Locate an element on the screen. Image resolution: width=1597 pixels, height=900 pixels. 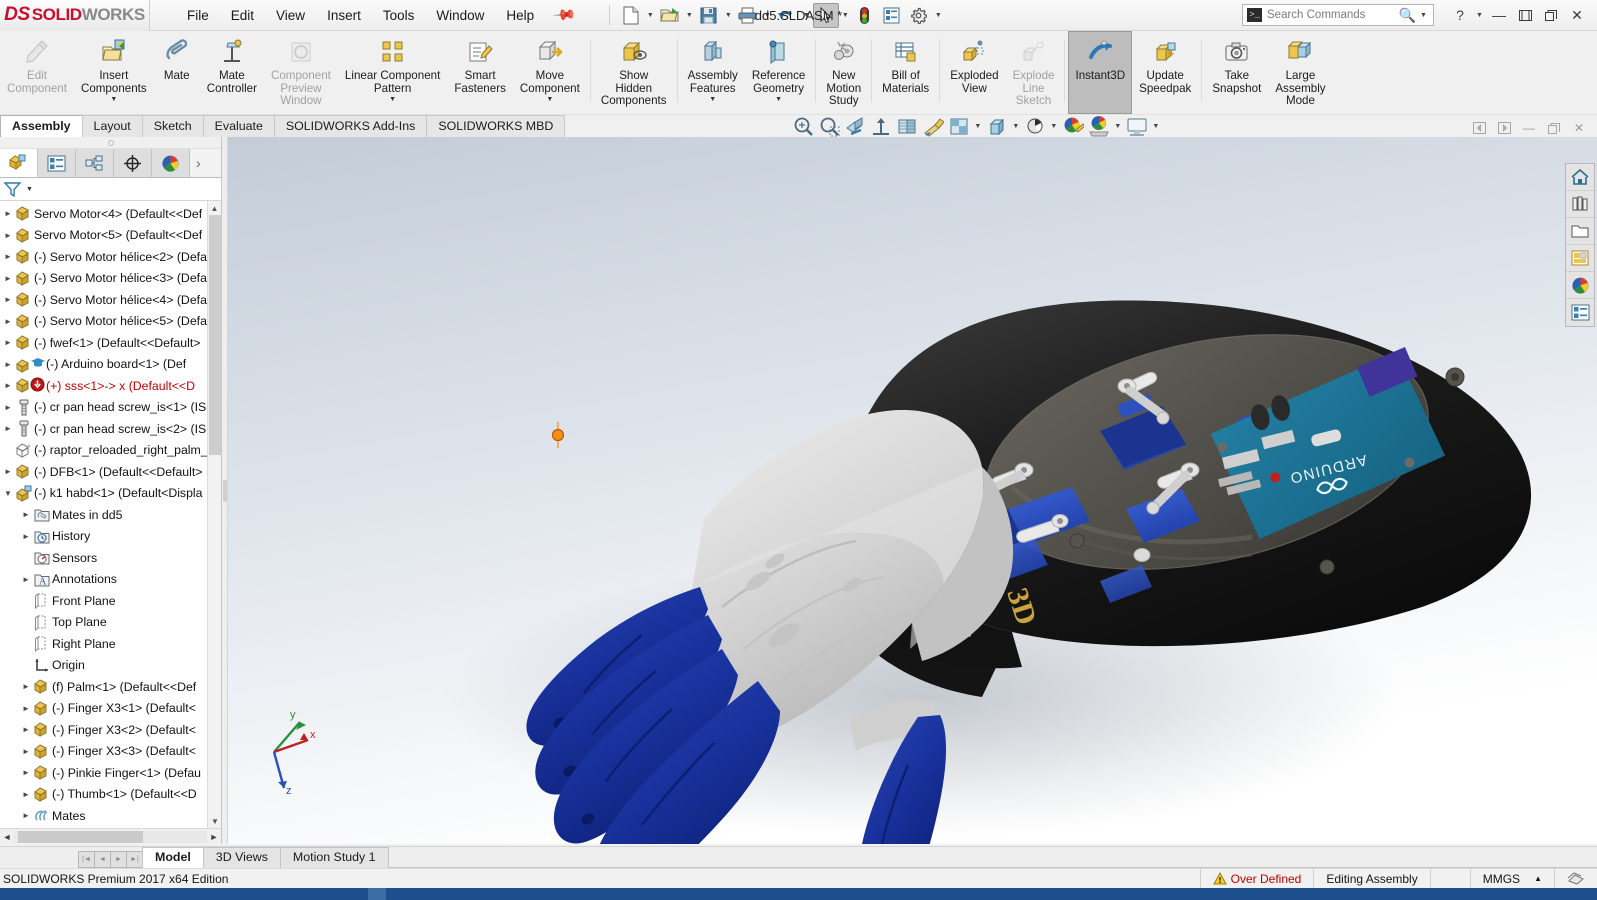
tree-node: ► History is located at coordinates (110, 537).